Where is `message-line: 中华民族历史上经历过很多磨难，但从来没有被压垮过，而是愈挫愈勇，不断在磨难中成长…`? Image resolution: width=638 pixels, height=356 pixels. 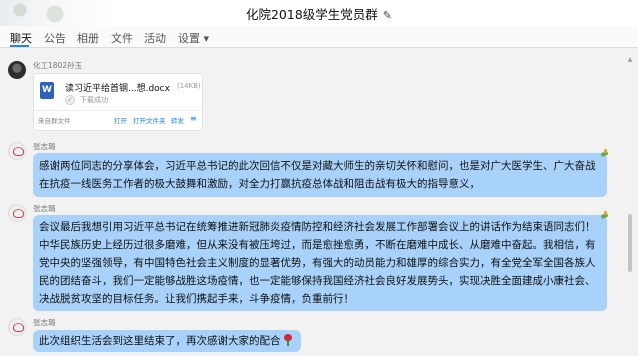 message-line: 中华民族历史上经历过很多磨难，但从来没有被压垮过，而是愈挫愈勇，不断在磨难中成长… is located at coordinates (317, 245).